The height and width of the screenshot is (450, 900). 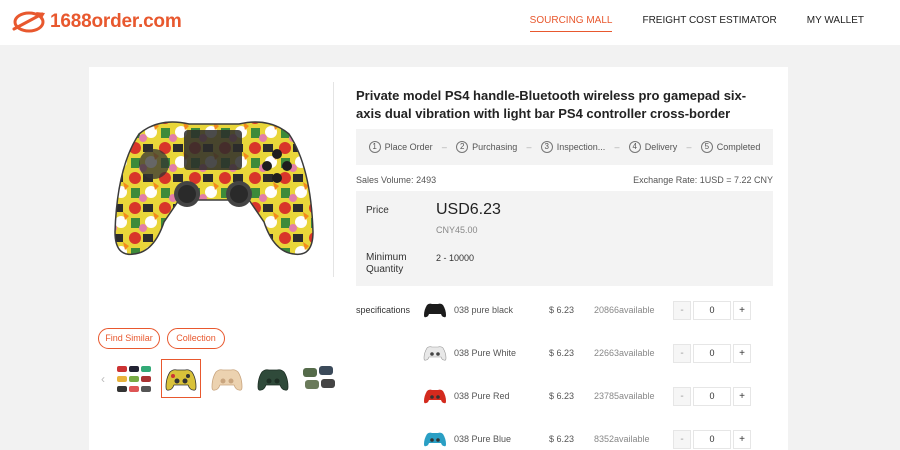 I want to click on step-completed: 5 Completed, so click(x=730, y=147).